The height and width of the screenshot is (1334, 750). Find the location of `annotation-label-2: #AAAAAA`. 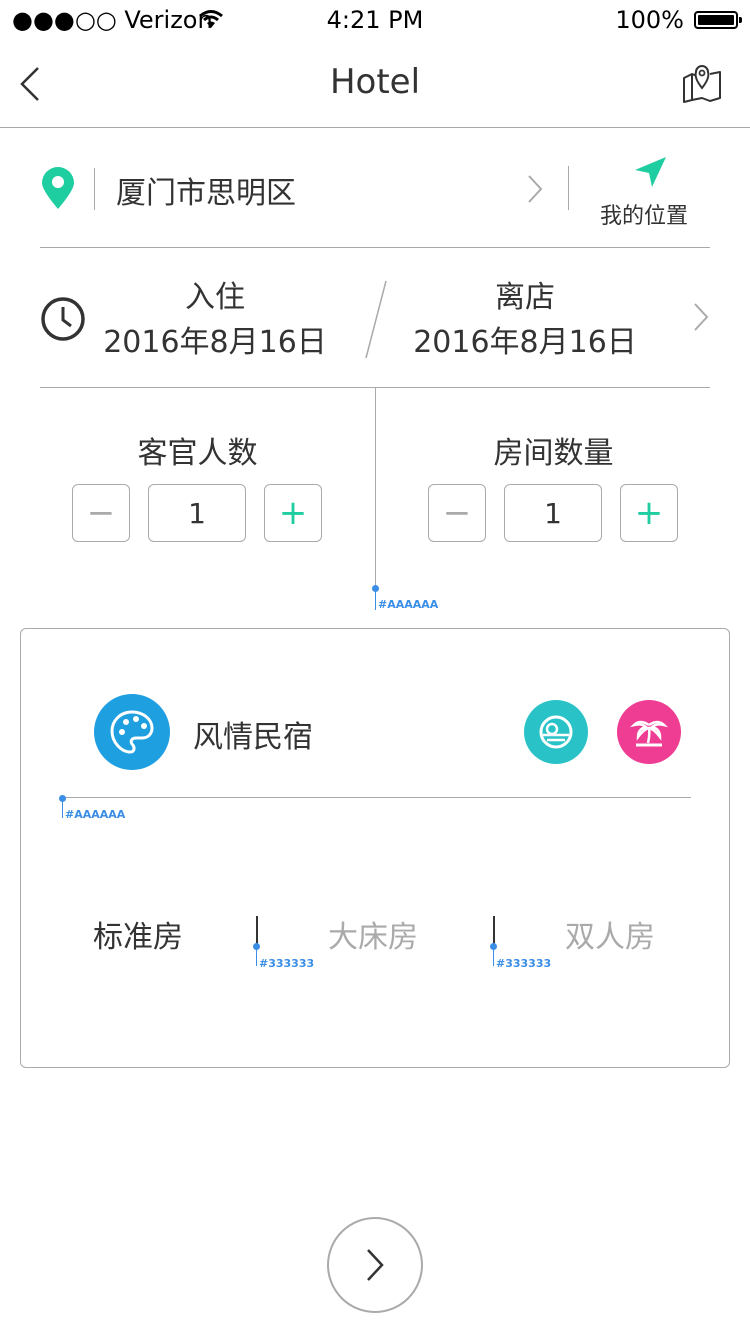

annotation-label-2: #AAAAAA is located at coordinates (95, 814).